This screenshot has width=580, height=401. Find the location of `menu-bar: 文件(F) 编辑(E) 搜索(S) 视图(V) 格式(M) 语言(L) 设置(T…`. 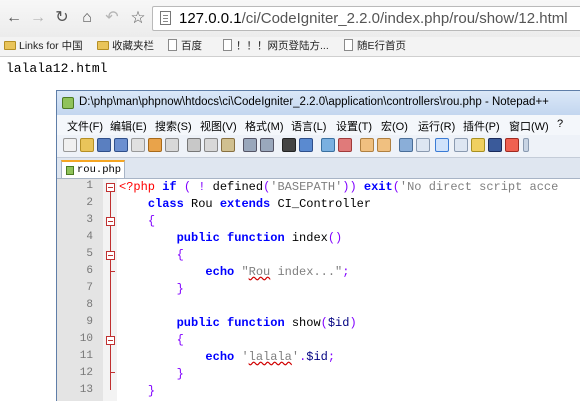

menu-bar: 文件(F) 编辑(E) 搜索(S) 视图(V) 格式(M) 语言(L) 设置(T… is located at coordinates (318, 125).